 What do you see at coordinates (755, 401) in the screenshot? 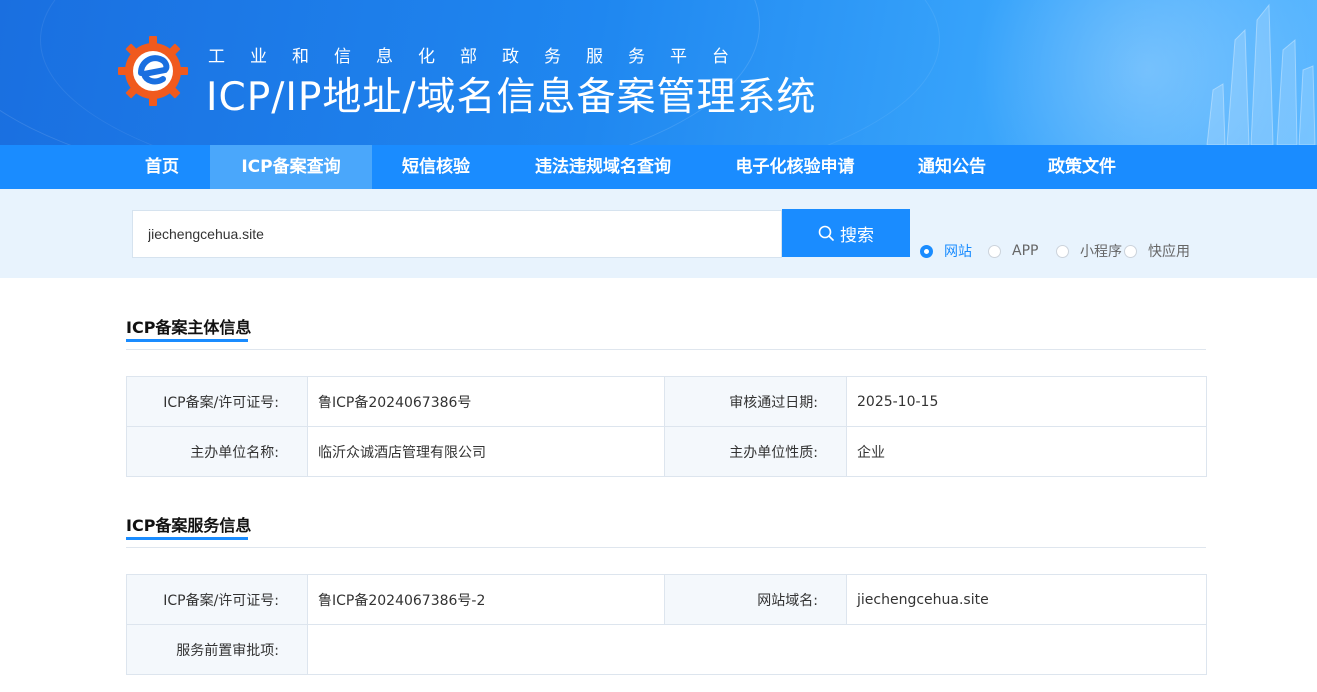
I see `approval-date-label: 审核通过日期:` at bounding box center [755, 401].